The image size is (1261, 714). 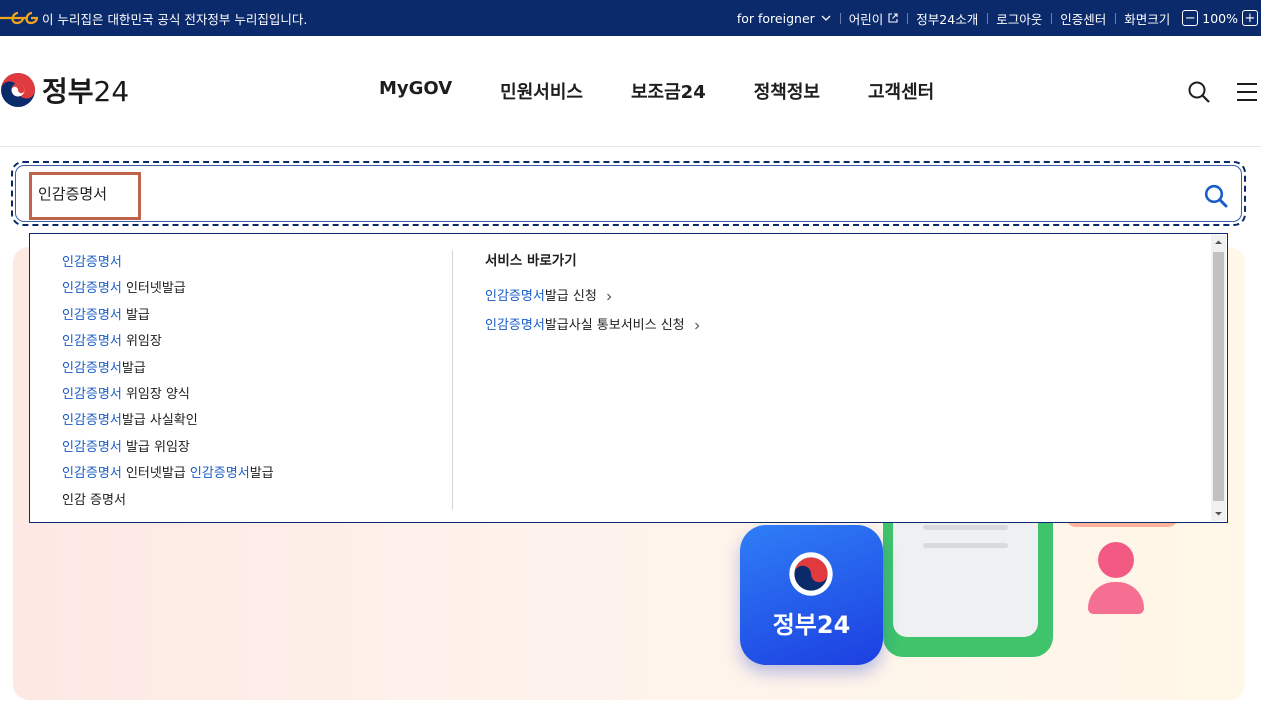 I want to click on zoom-level: 100%, so click(x=1220, y=18).